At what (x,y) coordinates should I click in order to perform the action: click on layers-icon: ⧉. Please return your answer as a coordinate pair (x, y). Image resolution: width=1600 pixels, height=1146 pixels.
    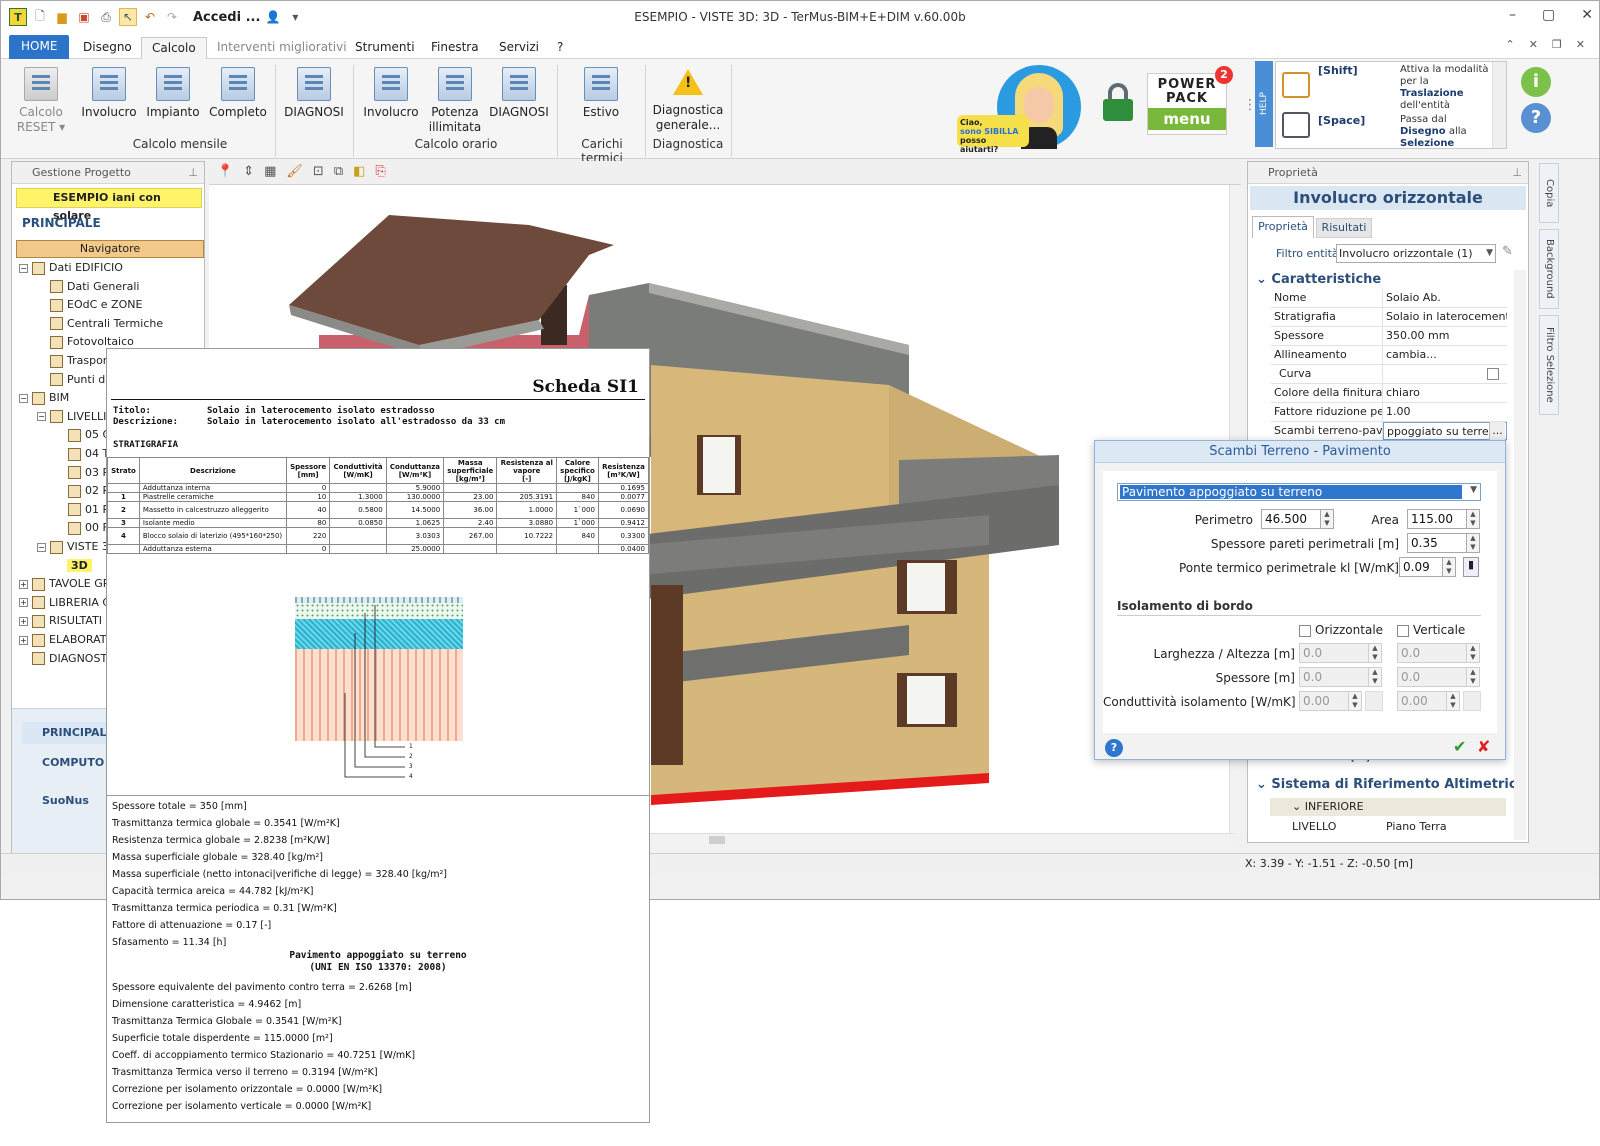
    Looking at the image, I should click on (338, 172).